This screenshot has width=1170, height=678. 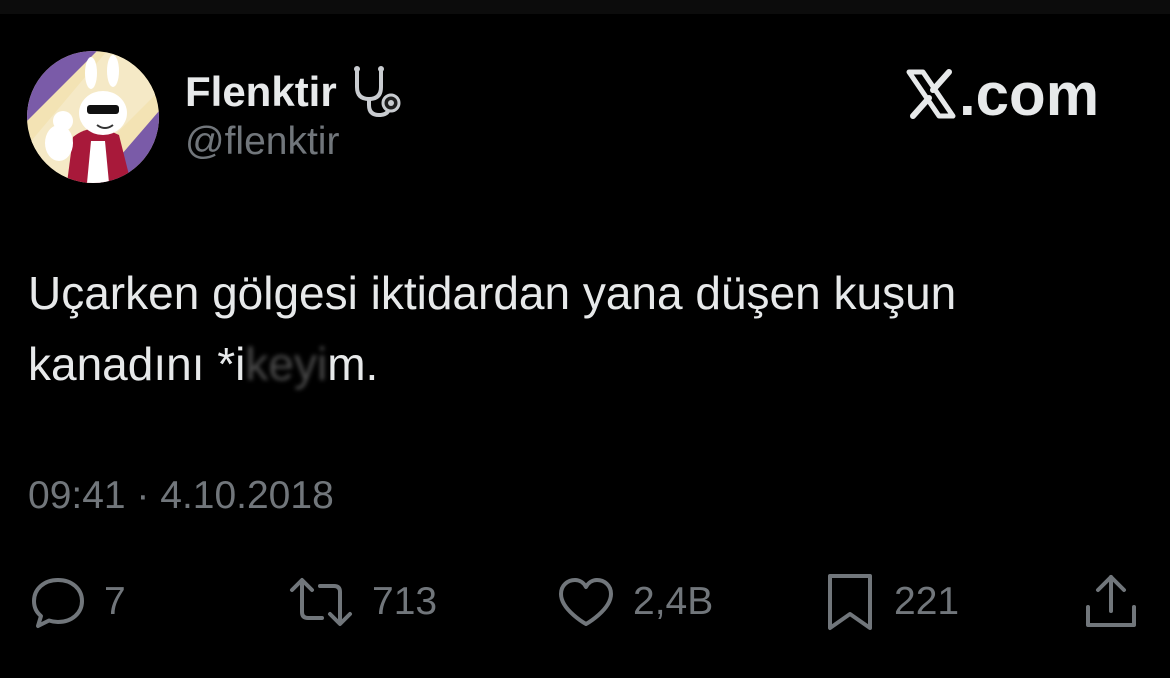 I want to click on tweet-text-end: m., so click(x=353, y=364).